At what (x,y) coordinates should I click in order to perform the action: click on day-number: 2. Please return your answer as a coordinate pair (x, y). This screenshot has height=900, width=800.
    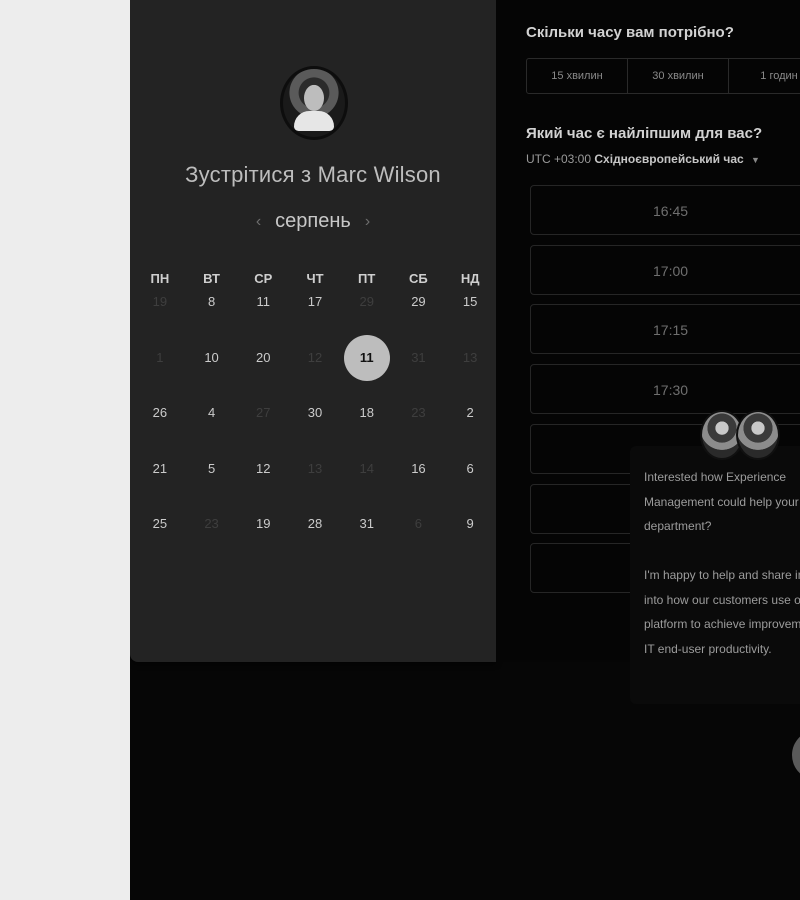
    Looking at the image, I should click on (470, 412).